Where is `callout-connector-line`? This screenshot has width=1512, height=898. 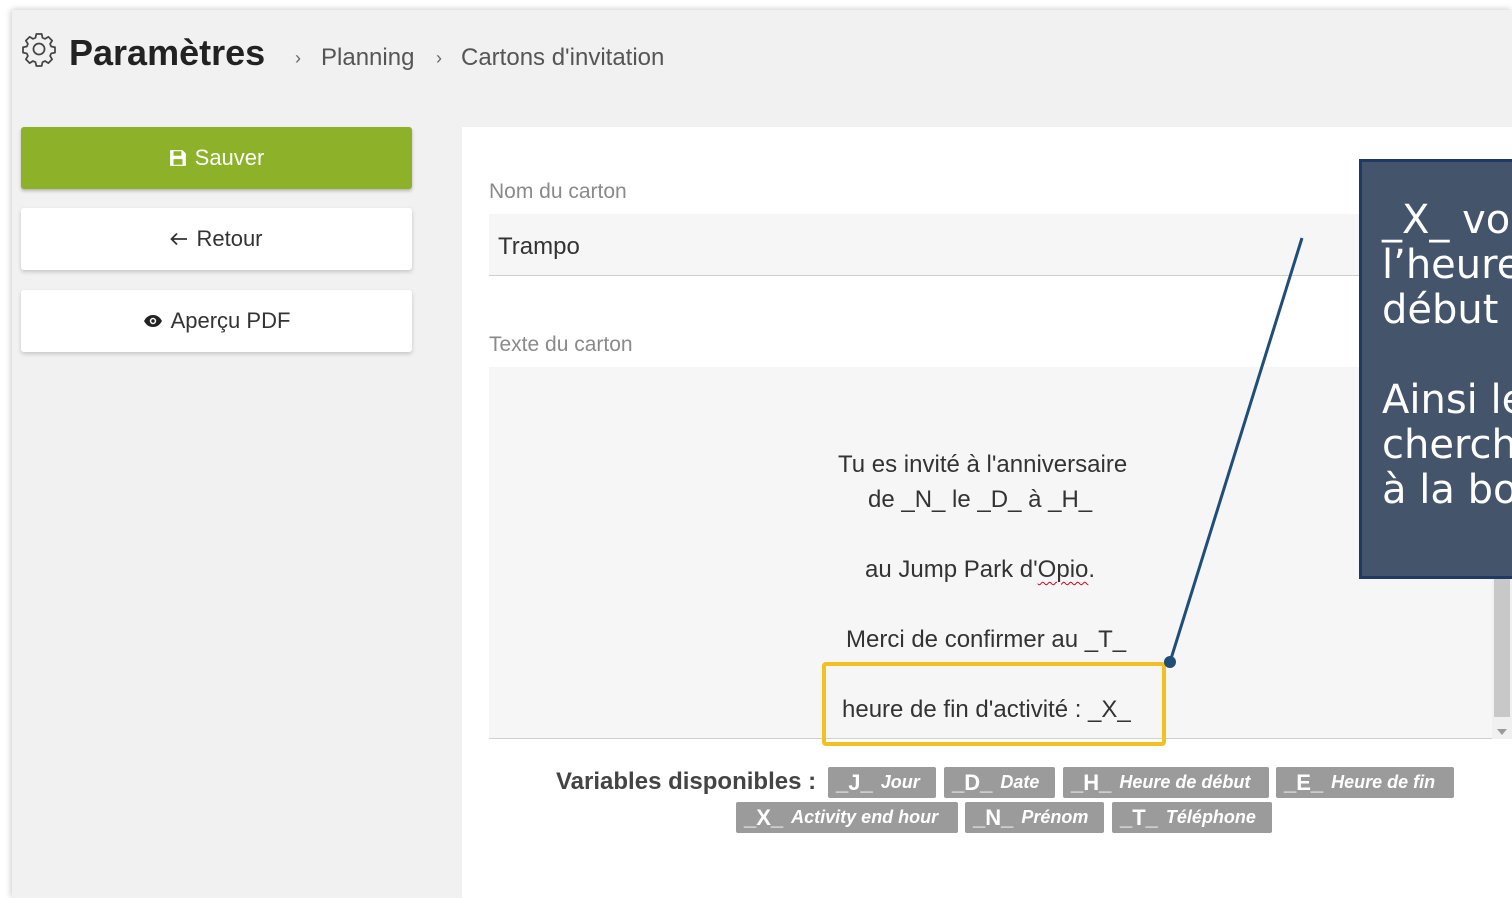 callout-connector-line is located at coordinates (1234, 452).